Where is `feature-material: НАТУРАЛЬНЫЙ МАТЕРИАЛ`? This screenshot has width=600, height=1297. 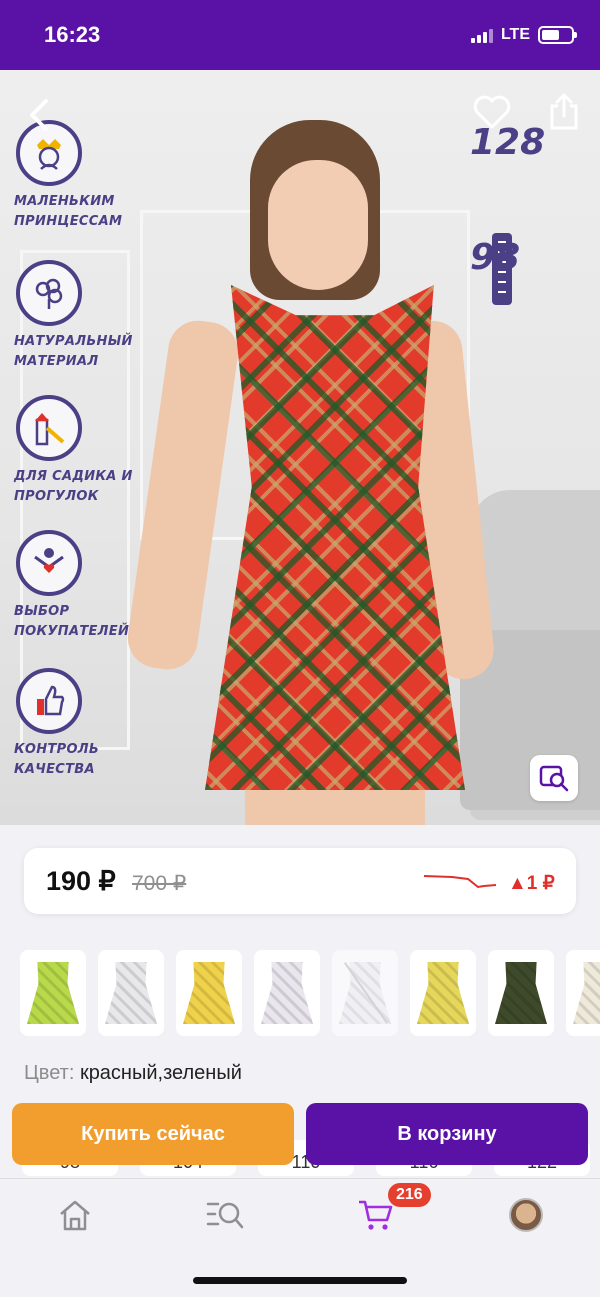 feature-material: НАТУРАЛЬНЫЙ МАТЕРИАЛ is located at coordinates (84, 316).